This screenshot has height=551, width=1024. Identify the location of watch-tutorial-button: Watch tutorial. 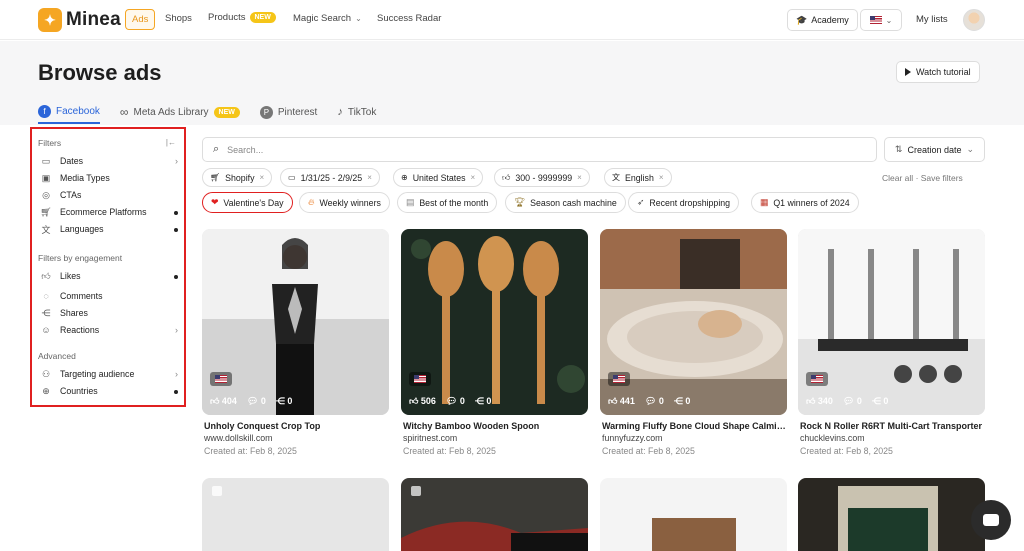
(938, 72).